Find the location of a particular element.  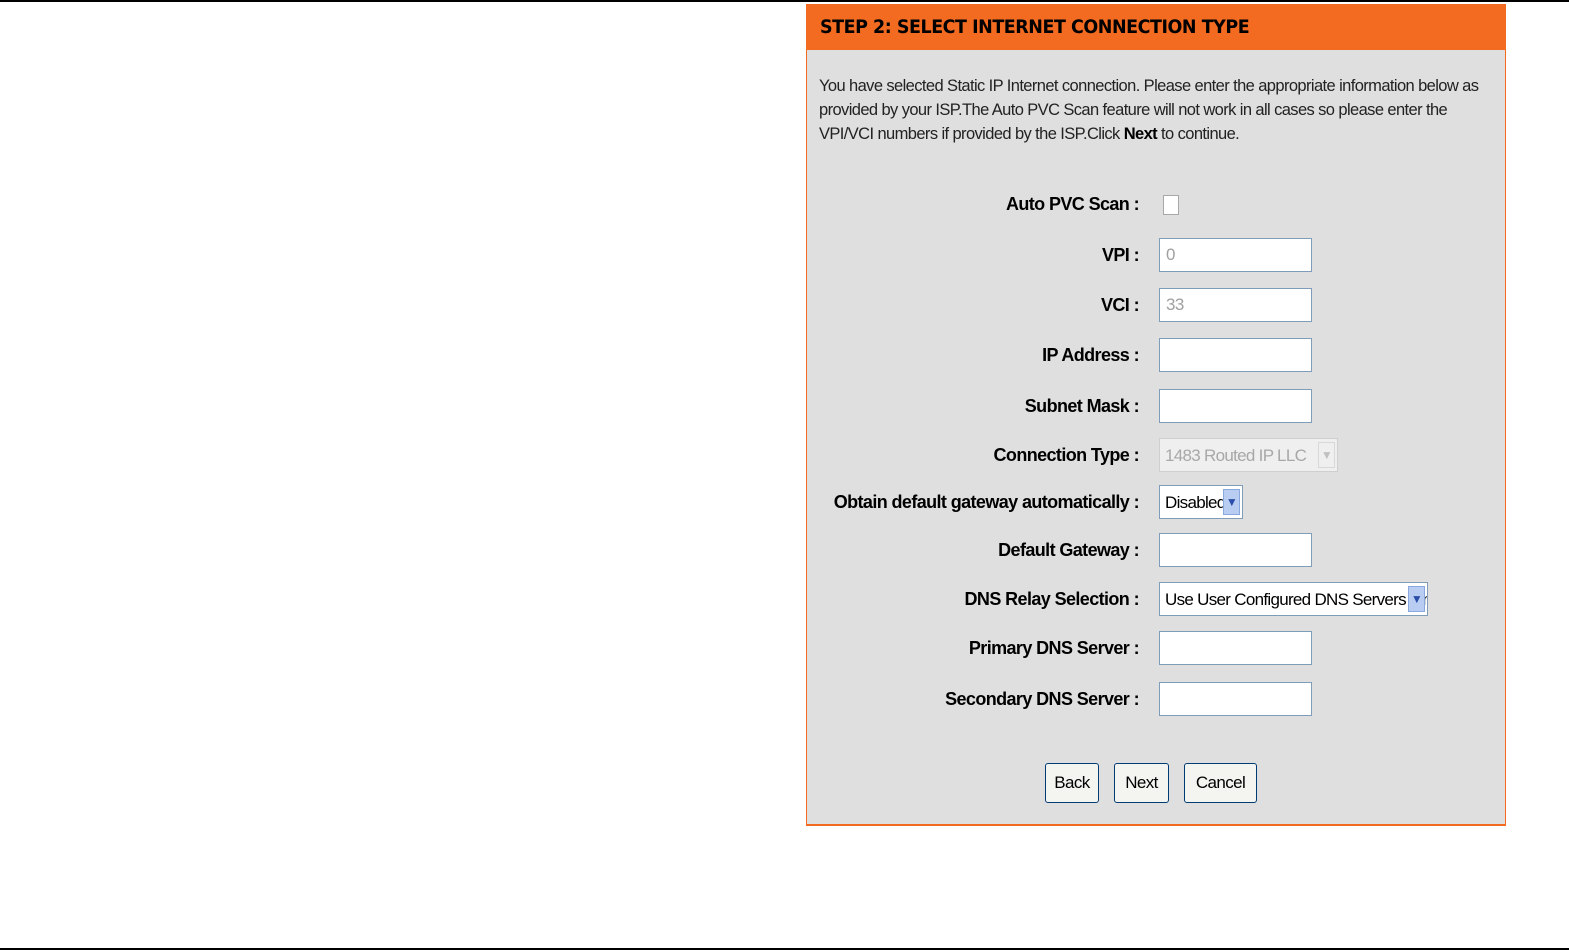

vci-label: VCI : is located at coordinates (1120, 305).